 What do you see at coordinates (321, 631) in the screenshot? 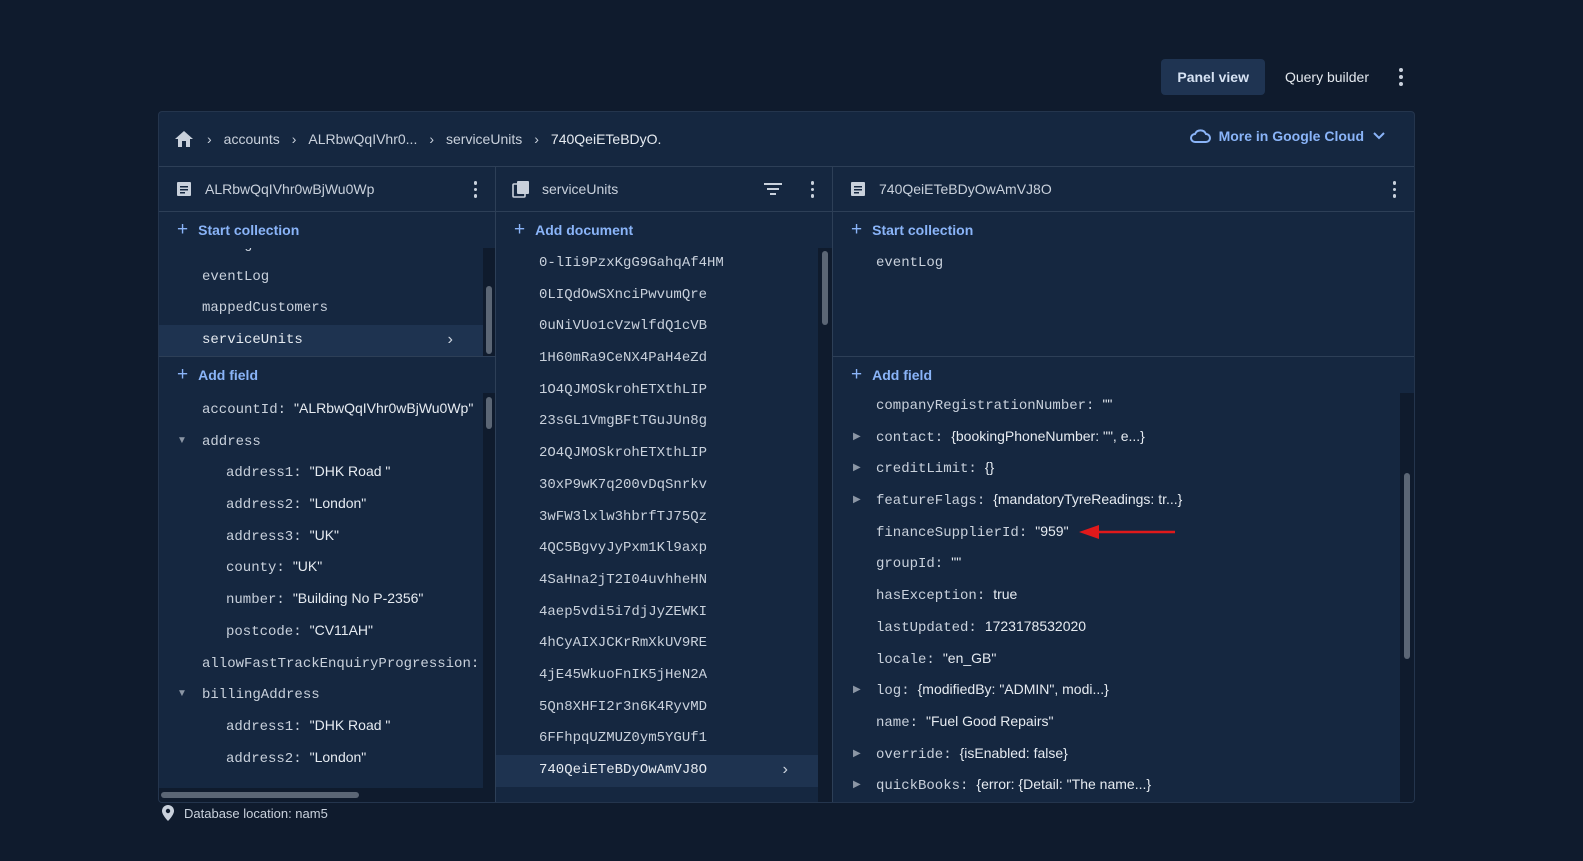
I see `field-row: postcode: "CV11AH"` at bounding box center [321, 631].